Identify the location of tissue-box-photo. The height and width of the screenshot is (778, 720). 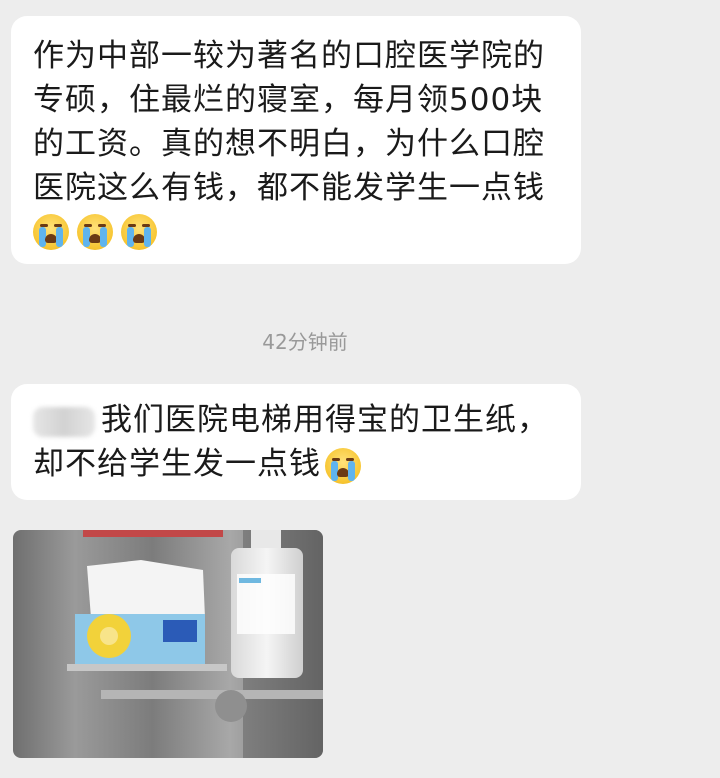
(168, 644).